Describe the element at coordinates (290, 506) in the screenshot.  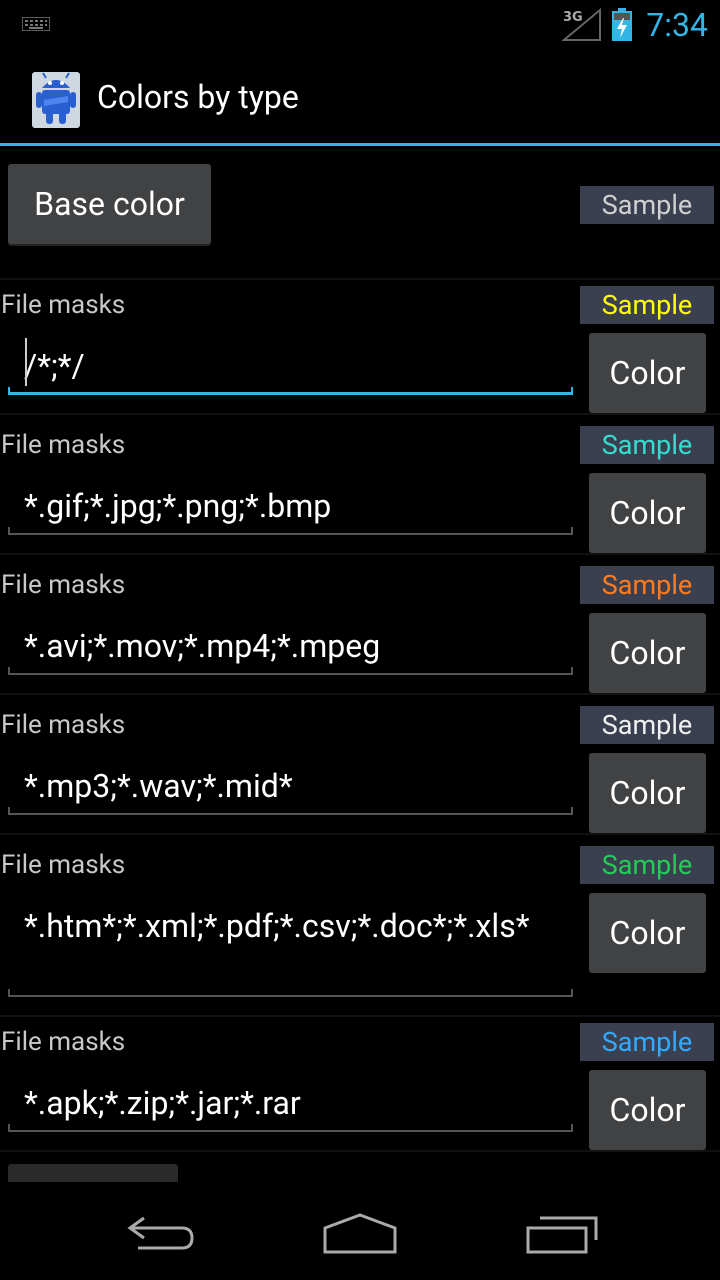
I see `file-masks-input: *.gif;*.jpg;*.png;*.bmp` at that location.